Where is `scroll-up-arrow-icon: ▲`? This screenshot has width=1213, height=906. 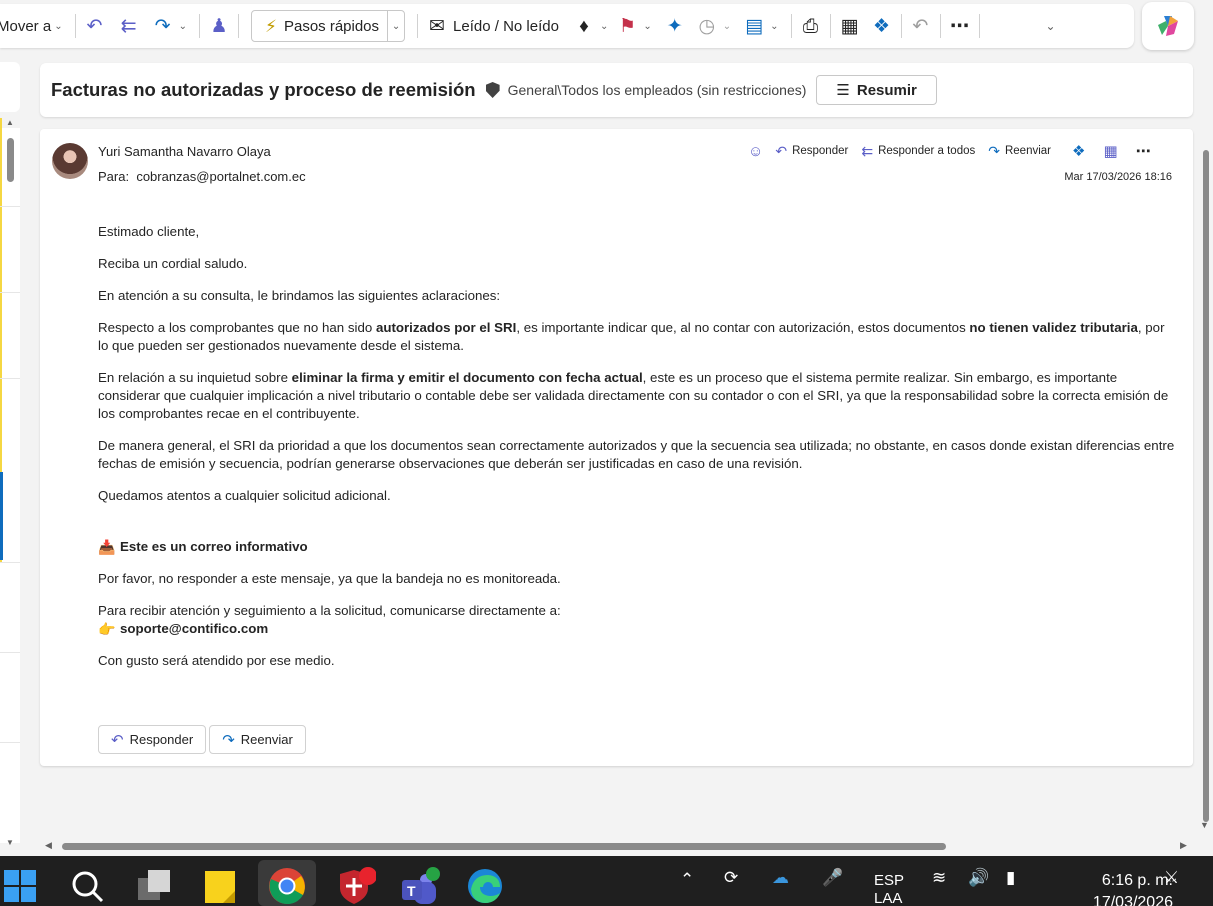 scroll-up-arrow-icon: ▲ is located at coordinates (10, 122).